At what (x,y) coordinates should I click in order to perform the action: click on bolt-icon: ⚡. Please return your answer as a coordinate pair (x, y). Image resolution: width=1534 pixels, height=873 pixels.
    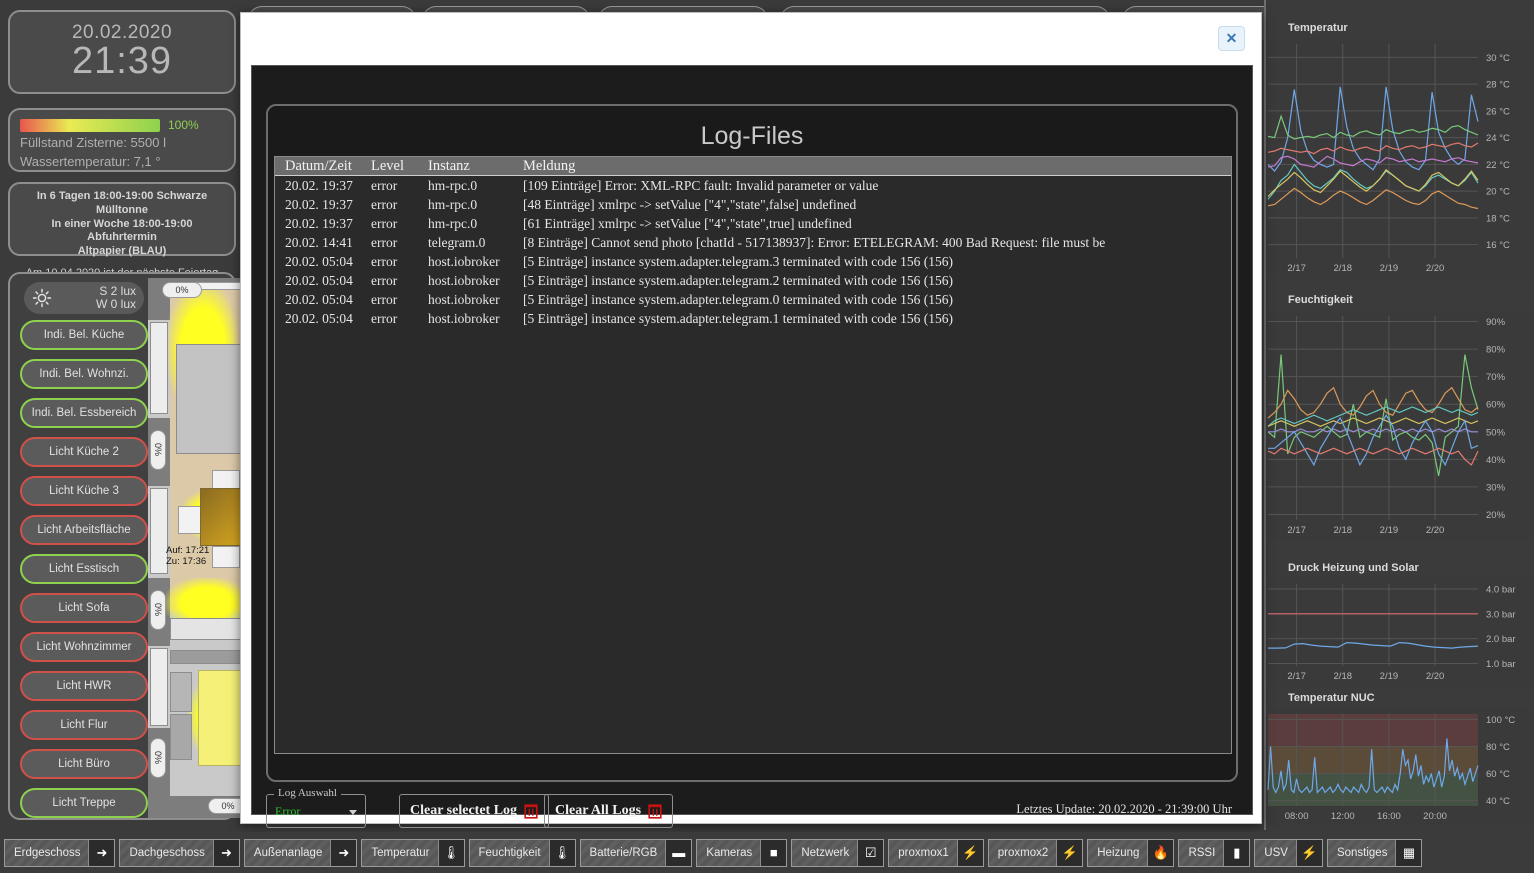
    Looking at the image, I should click on (1069, 852).